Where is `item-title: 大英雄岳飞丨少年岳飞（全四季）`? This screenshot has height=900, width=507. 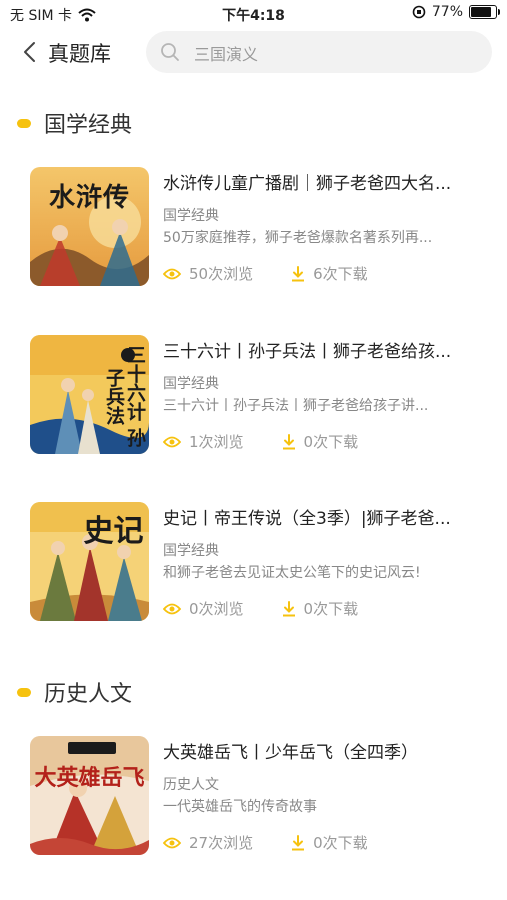 item-title: 大英雄岳飞丨少年岳飞（全四季） is located at coordinates (290, 753).